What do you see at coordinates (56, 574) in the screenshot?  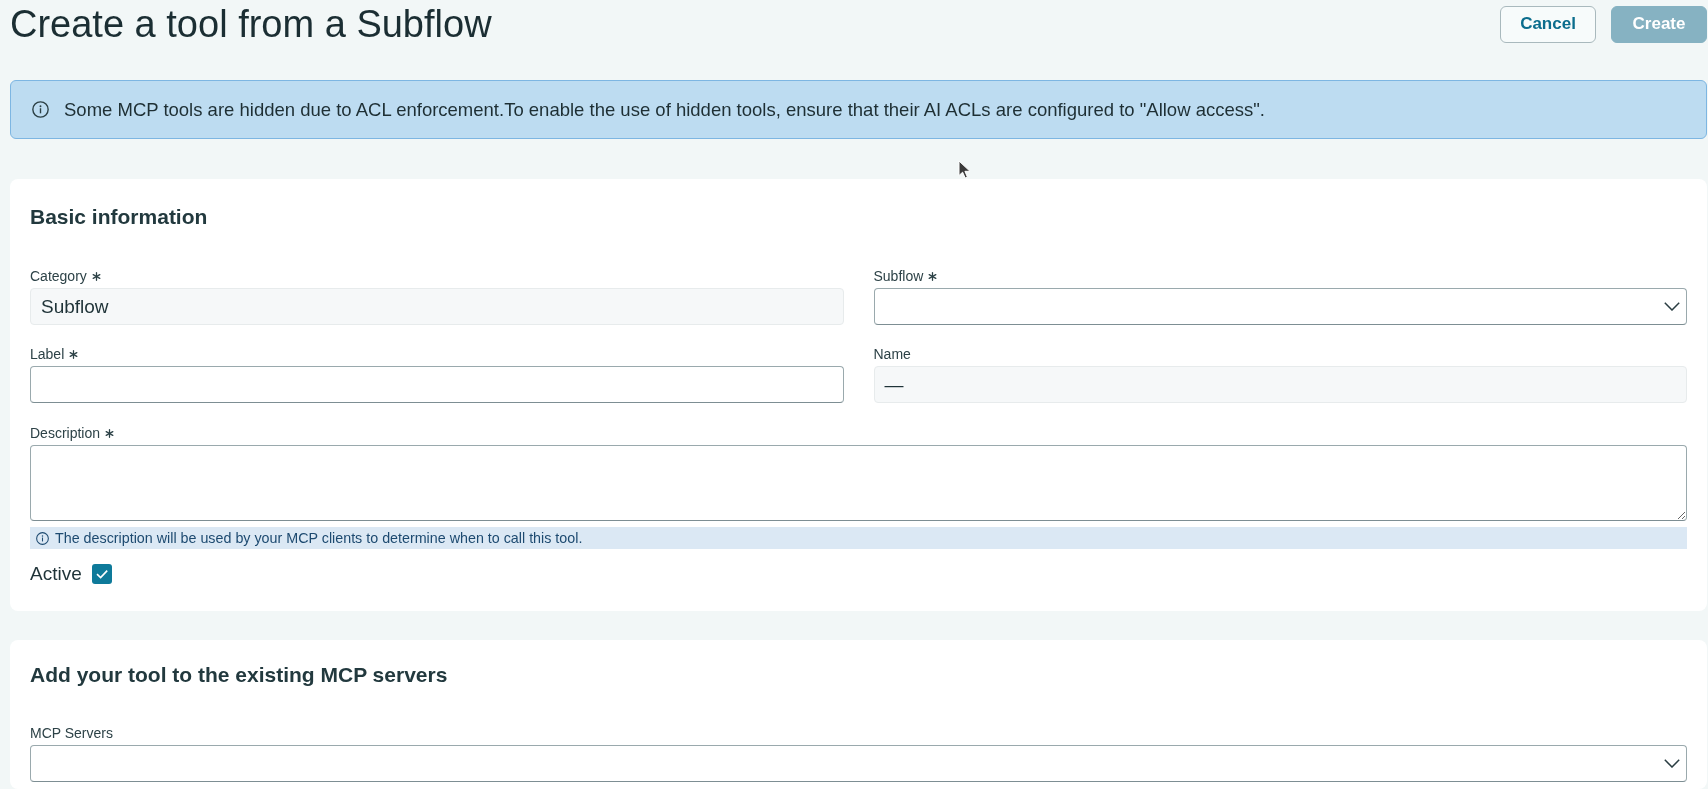 I see `active-label: Active` at bounding box center [56, 574].